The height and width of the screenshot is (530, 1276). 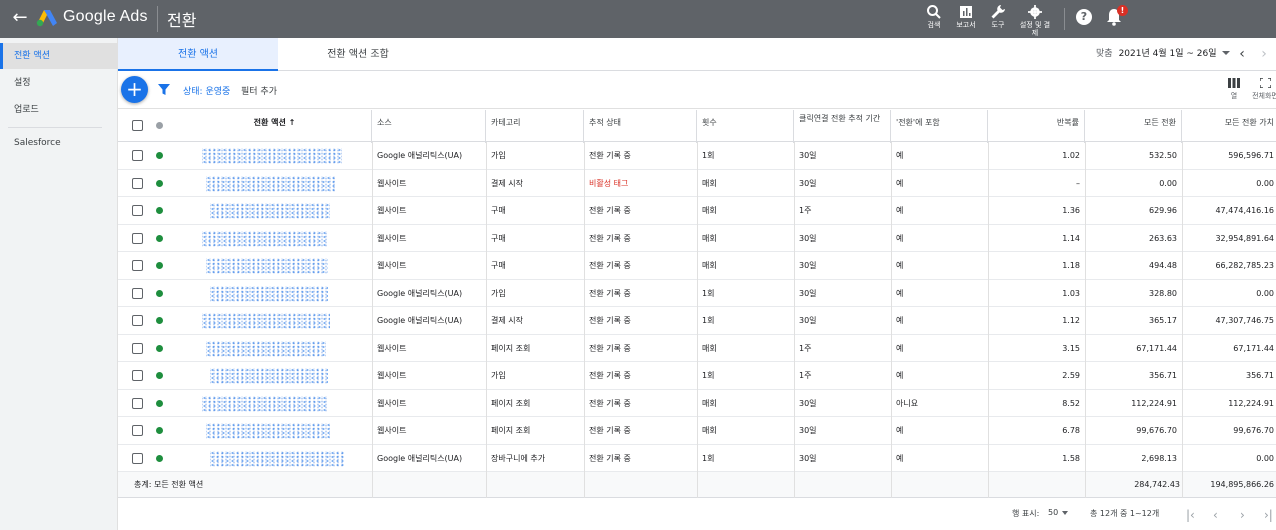 What do you see at coordinates (1035, 20) in the screenshot?
I see `settings-billing-button: 설정 및 결제` at bounding box center [1035, 20].